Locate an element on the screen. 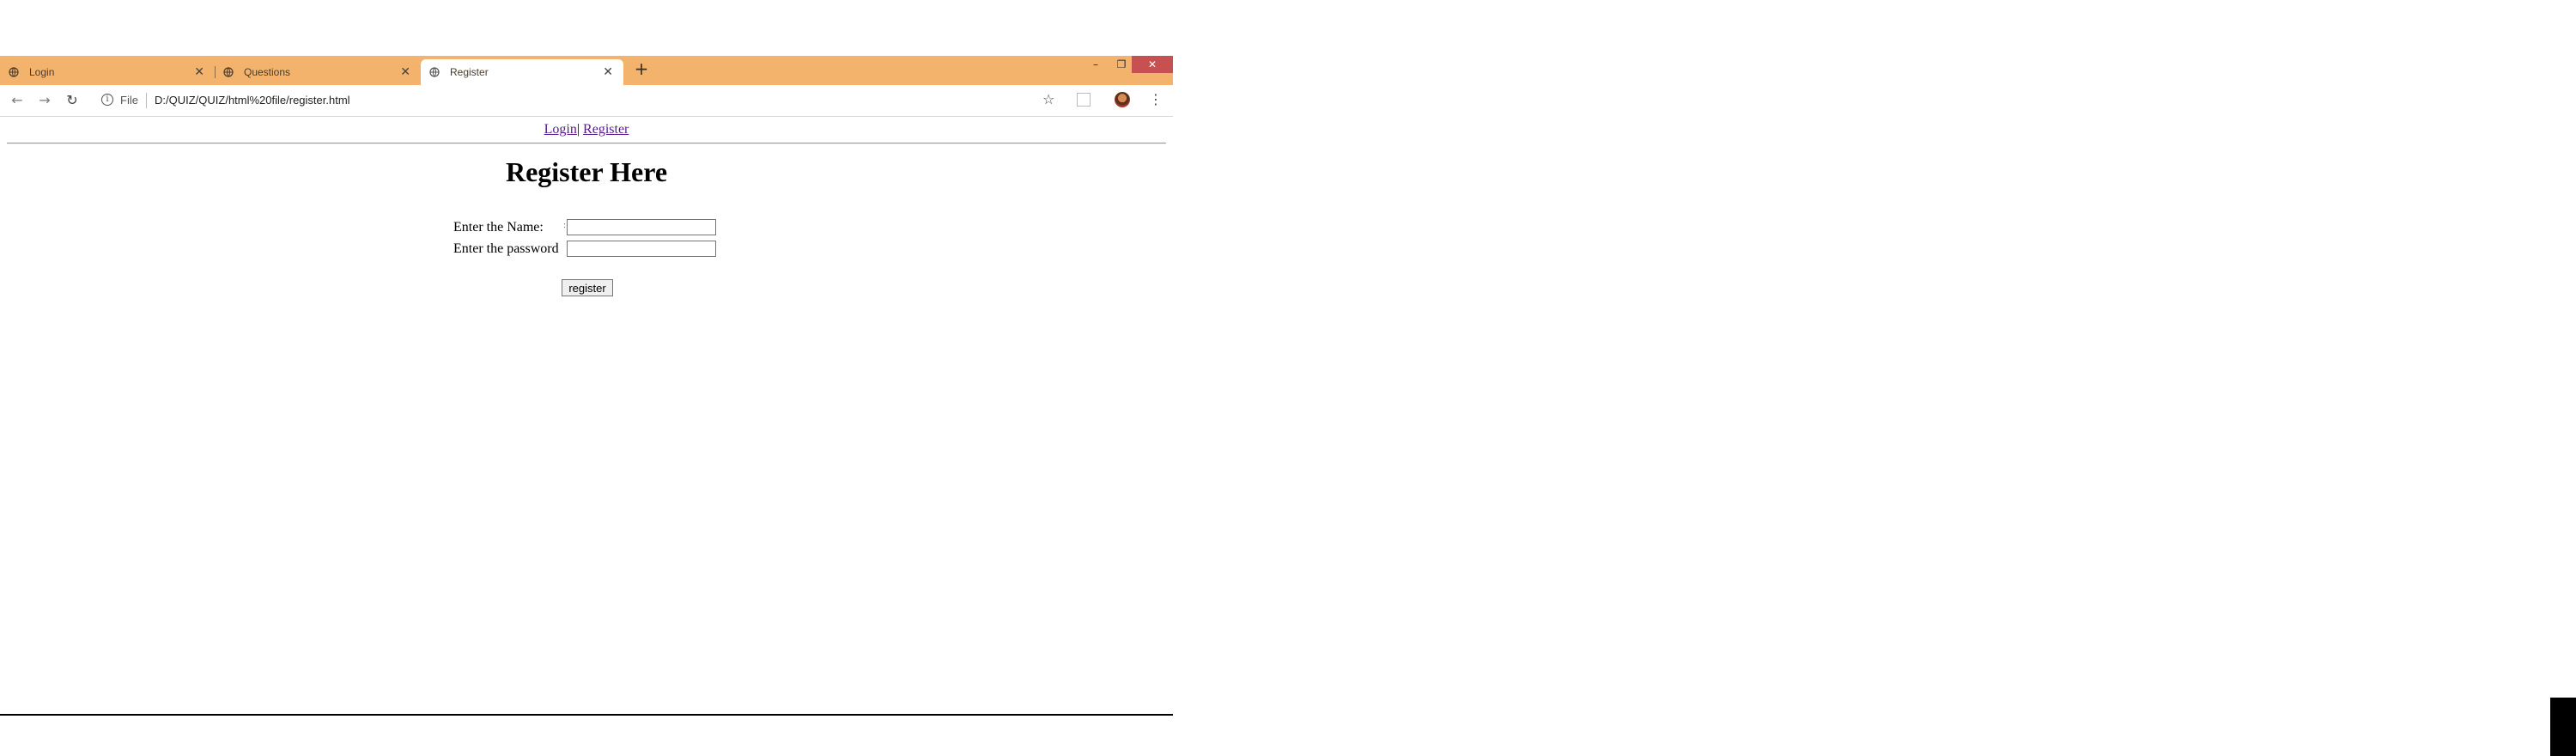 The image size is (2576, 756). password-label: Enter the password is located at coordinates (506, 248).